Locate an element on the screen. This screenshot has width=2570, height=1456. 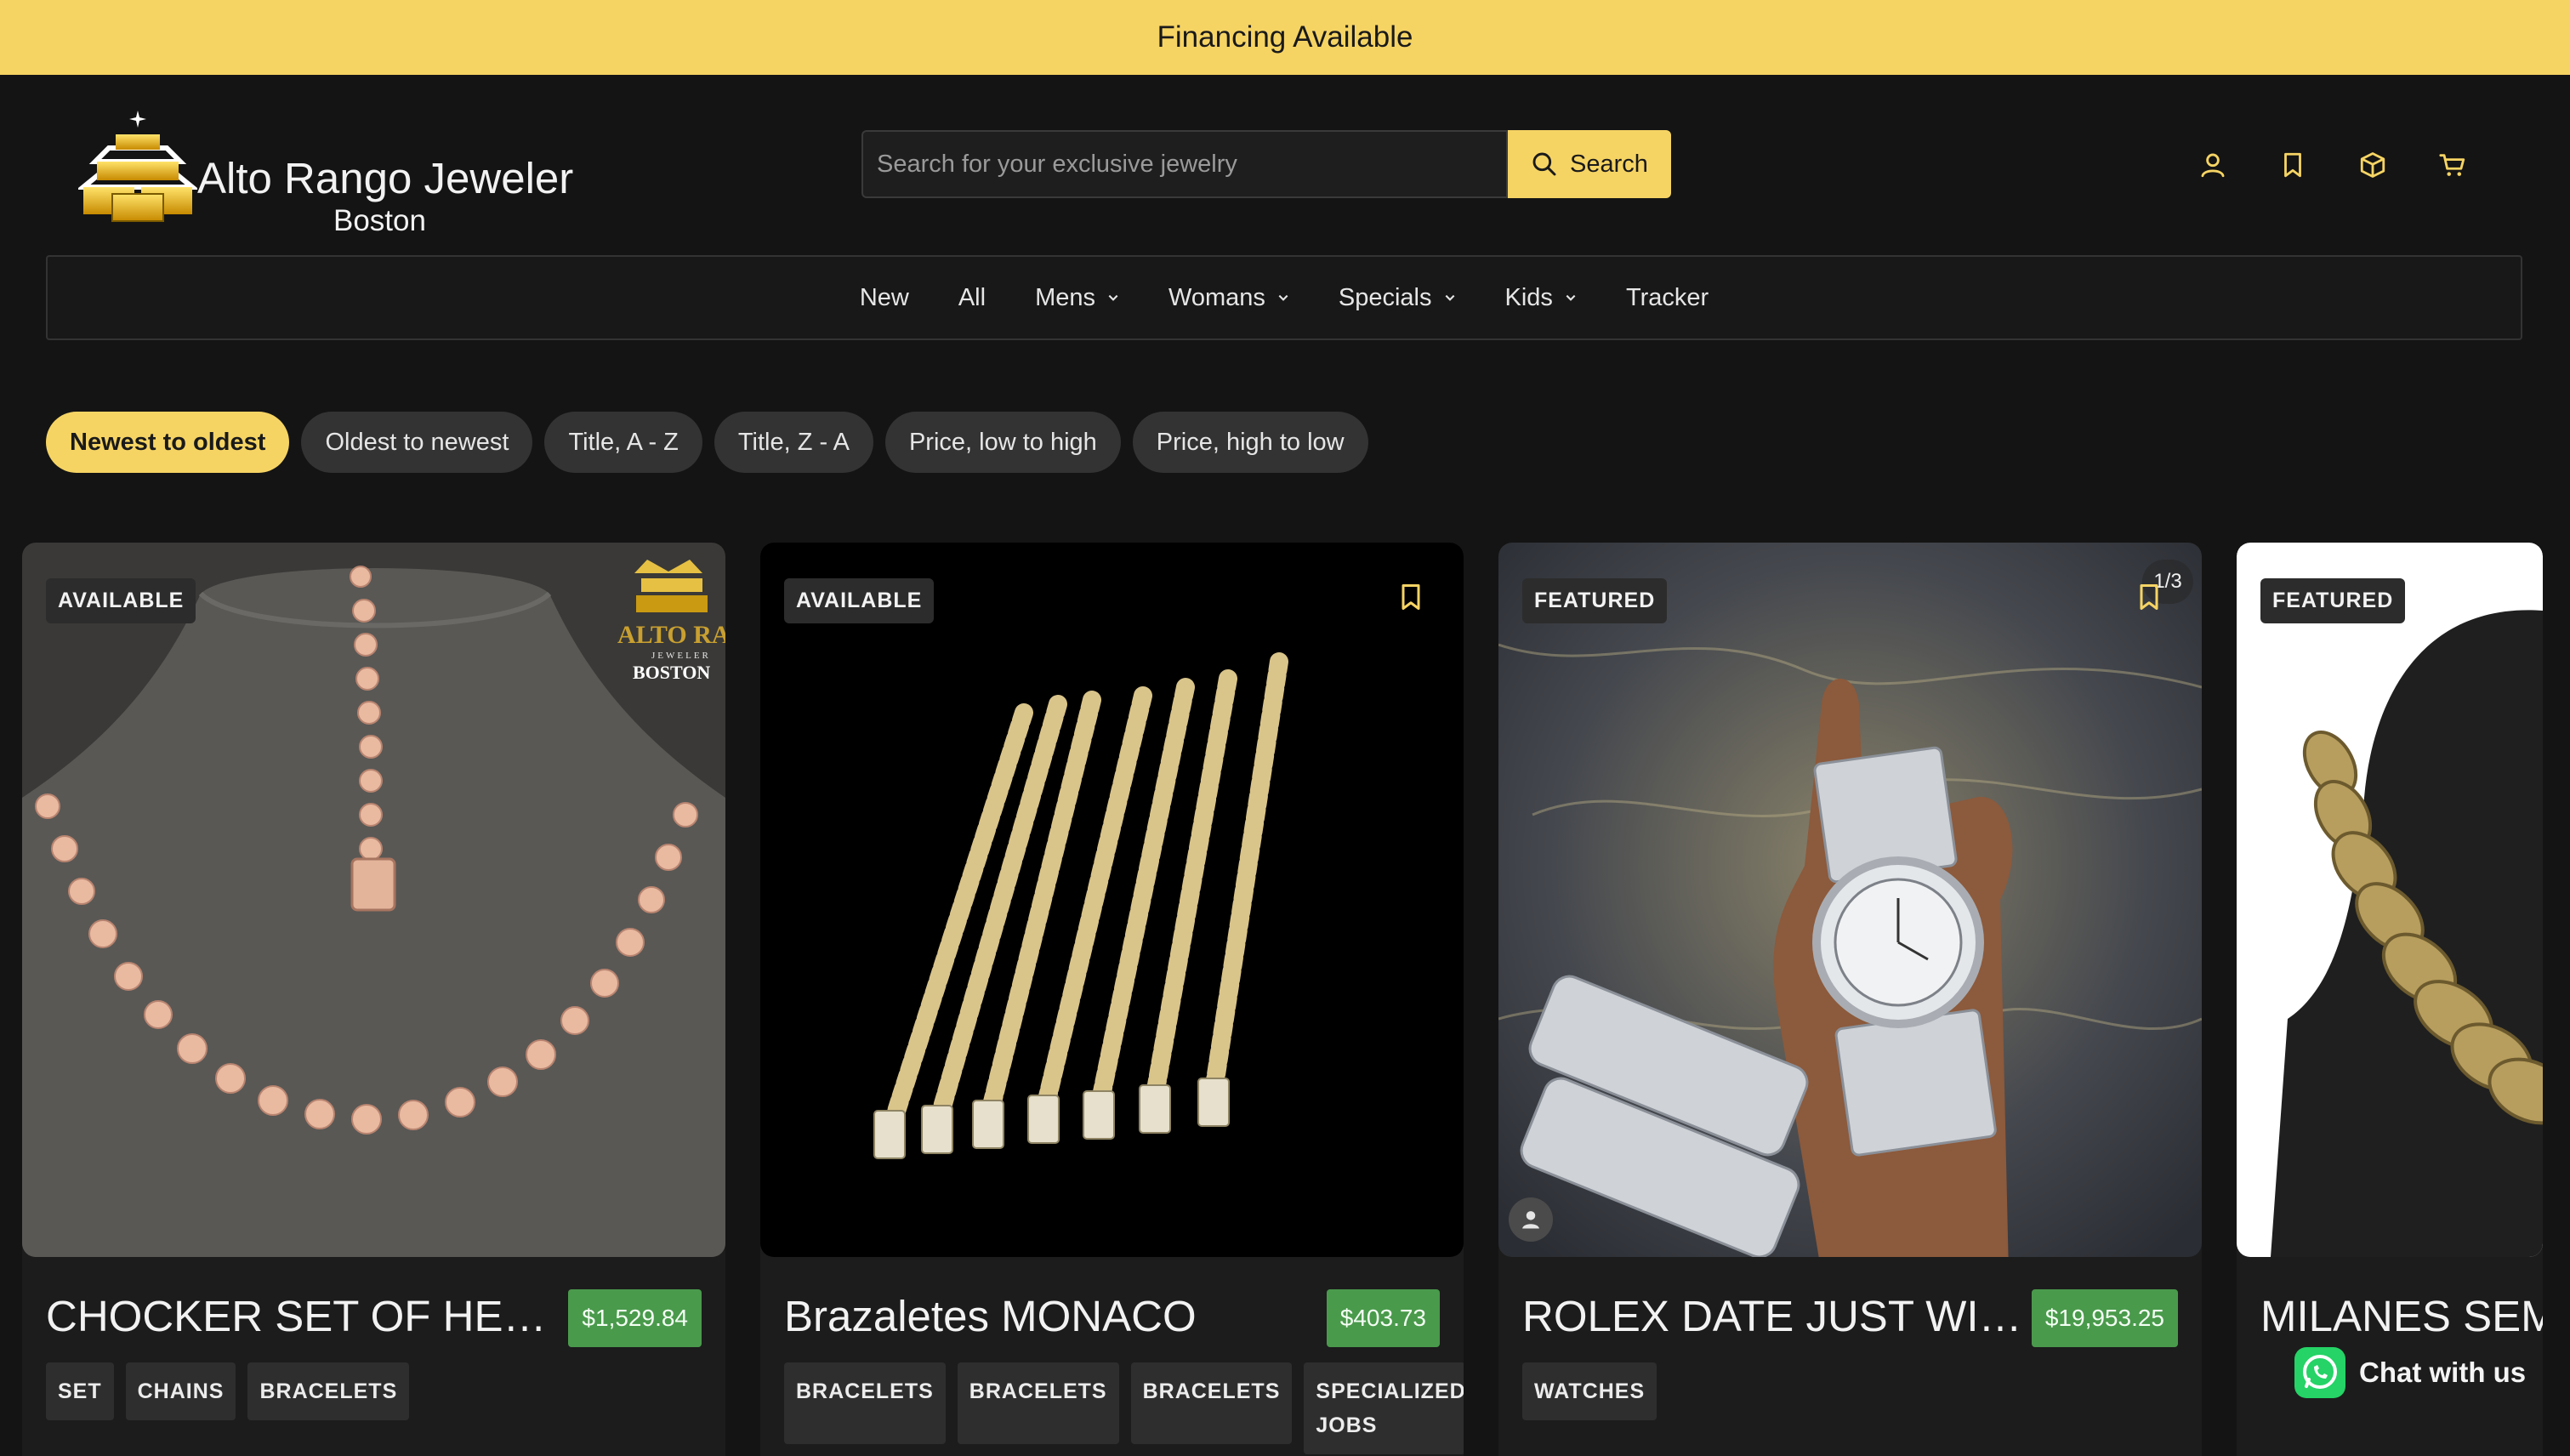
account-button is located at coordinates (2213, 165).